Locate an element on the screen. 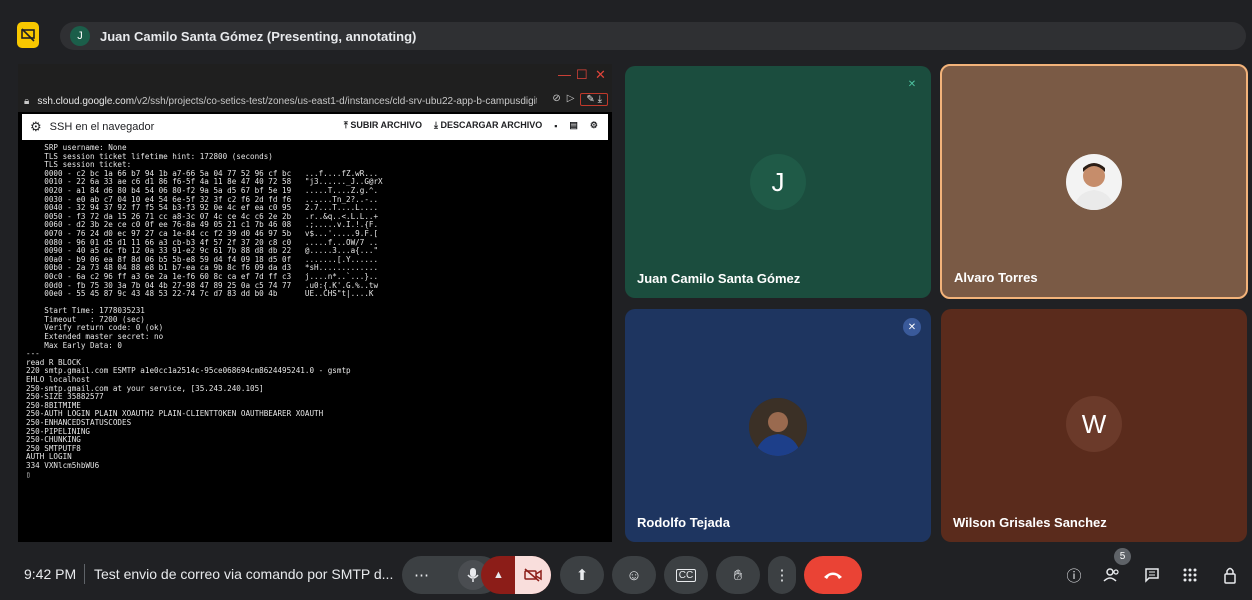 The image size is (1252, 600). camera-control: ▲ is located at coordinates (516, 575).